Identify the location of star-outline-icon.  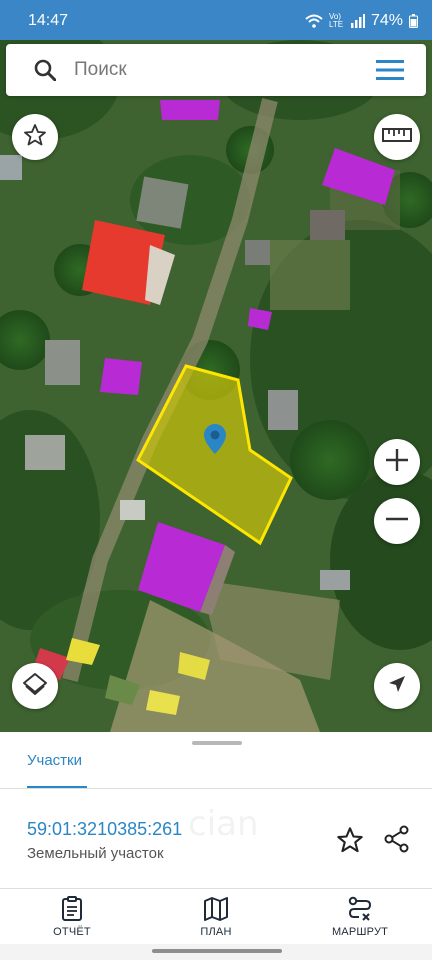
(350, 842).